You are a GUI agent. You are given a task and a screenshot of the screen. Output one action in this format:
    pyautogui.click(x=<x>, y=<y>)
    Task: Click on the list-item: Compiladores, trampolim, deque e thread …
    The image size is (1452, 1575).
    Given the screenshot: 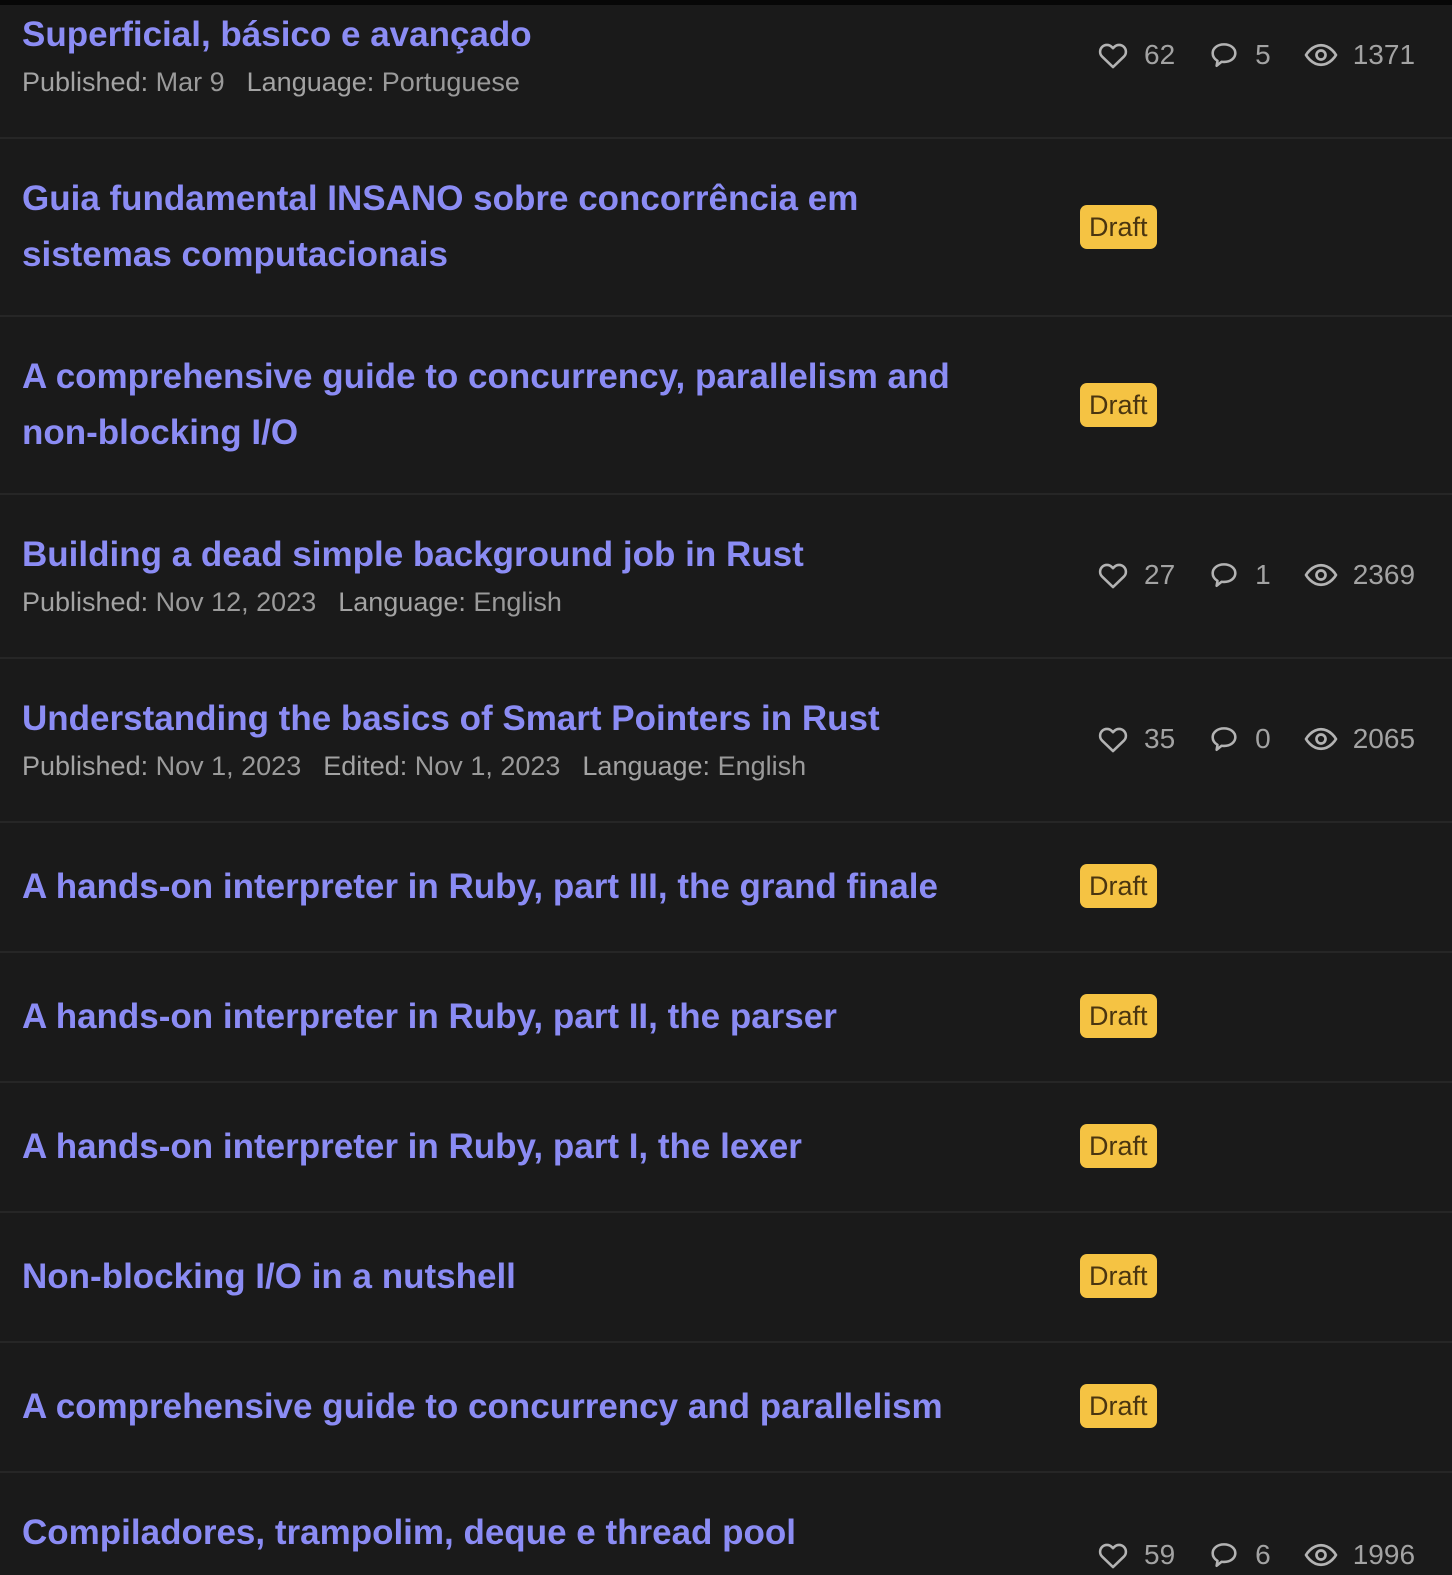 What is the action you would take?
    pyautogui.click(x=726, y=1521)
    